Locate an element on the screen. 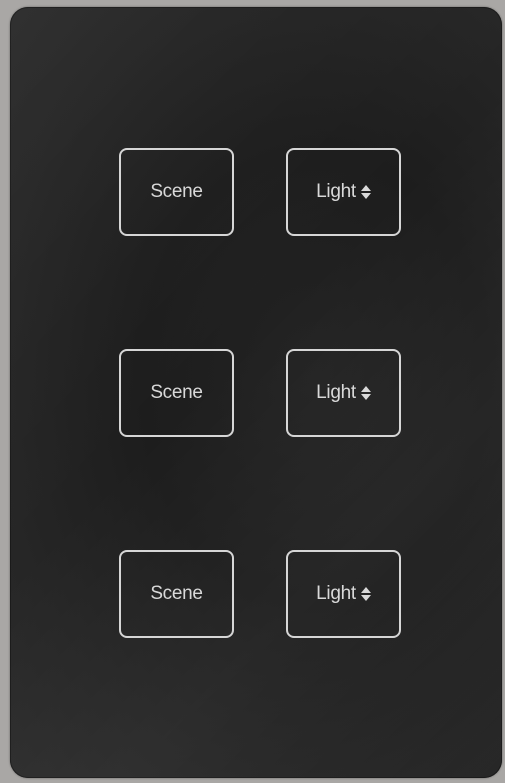 The height and width of the screenshot is (783, 505). light-button-1: Light is located at coordinates (343, 192).